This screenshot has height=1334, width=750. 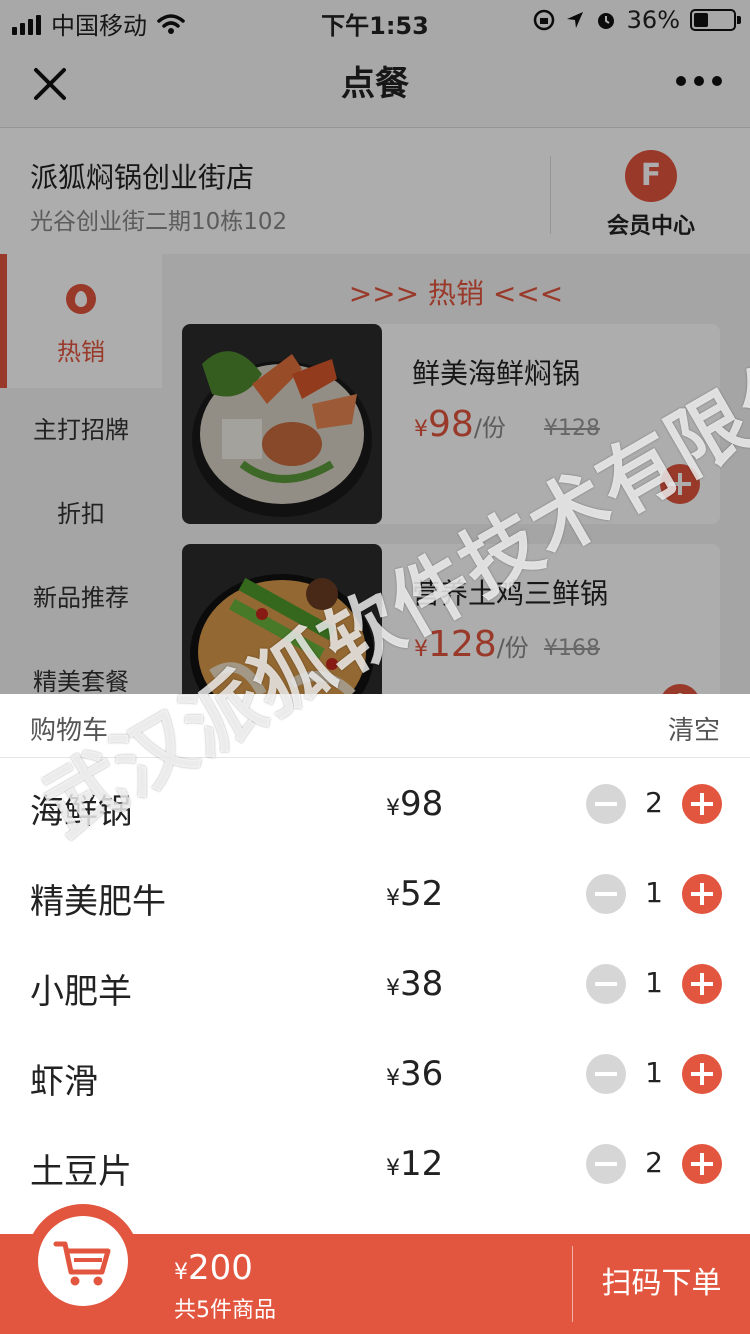 I want to click on cart-item-price: ¥52, so click(x=415, y=894).